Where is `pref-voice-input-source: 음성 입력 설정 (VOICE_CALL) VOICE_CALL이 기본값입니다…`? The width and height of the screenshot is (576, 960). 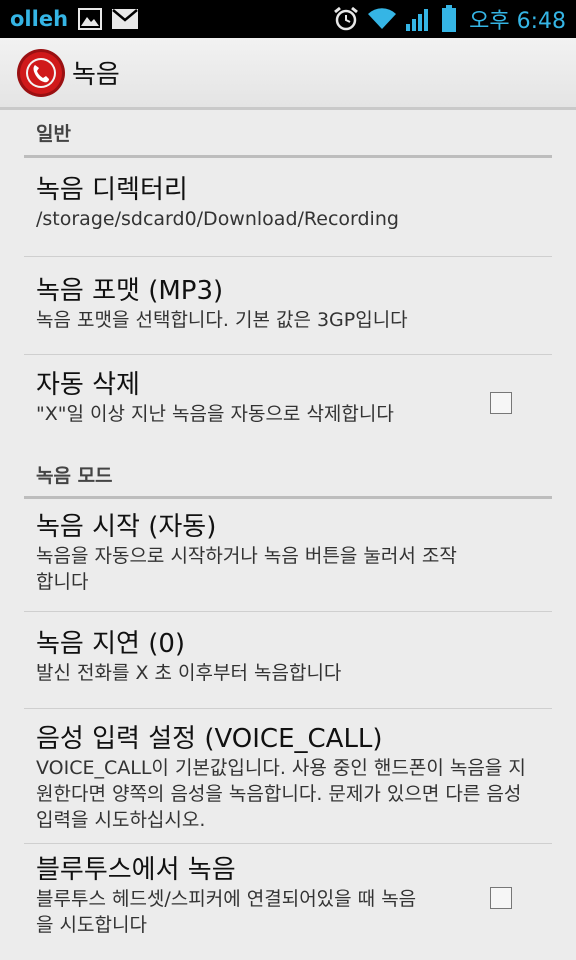
pref-voice-input-source: 음성 입력 설정 (VOICE_CALL) VOICE_CALL이 기본값입니다… is located at coordinates (288, 776).